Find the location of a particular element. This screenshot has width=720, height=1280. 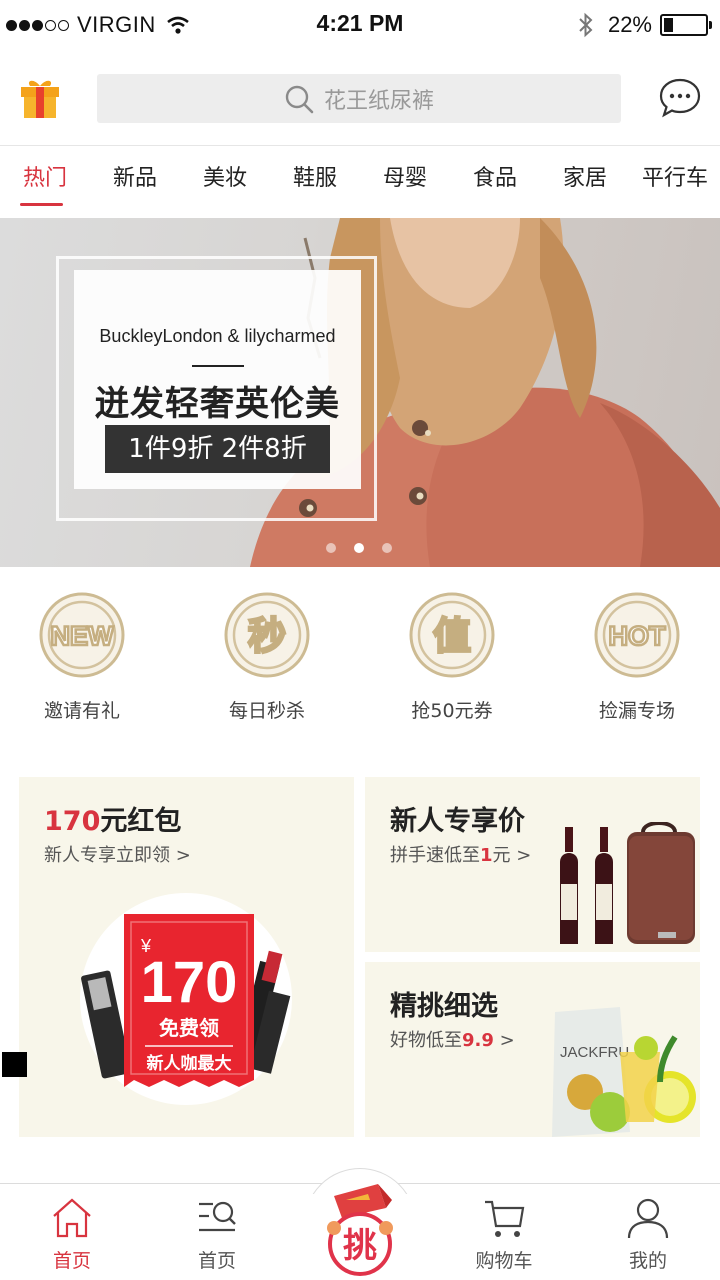

gift-icon is located at coordinates (40, 98).